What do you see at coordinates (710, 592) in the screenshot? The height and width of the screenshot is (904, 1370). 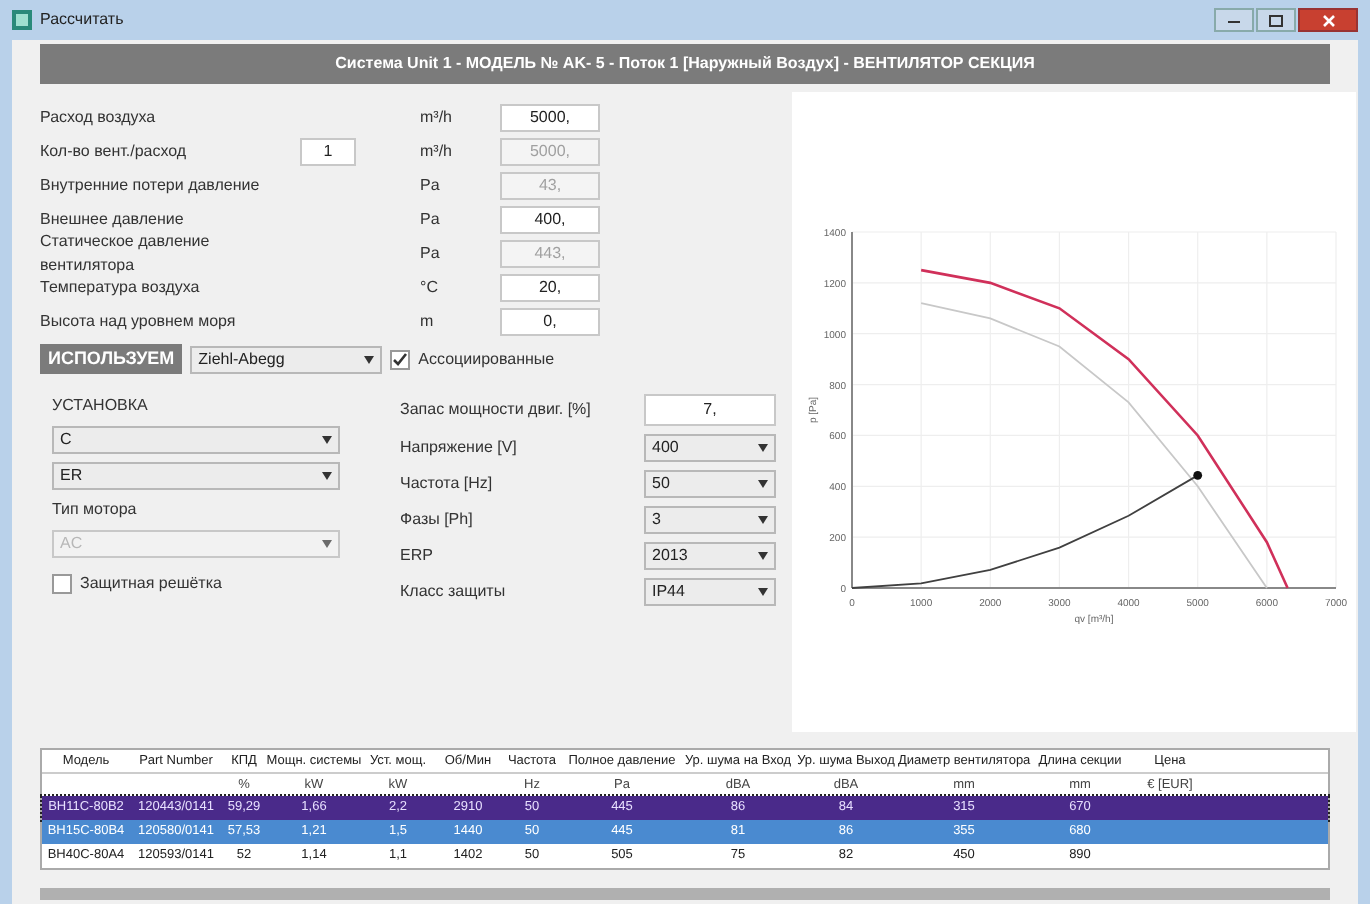 I see `dropdown: IP44` at bounding box center [710, 592].